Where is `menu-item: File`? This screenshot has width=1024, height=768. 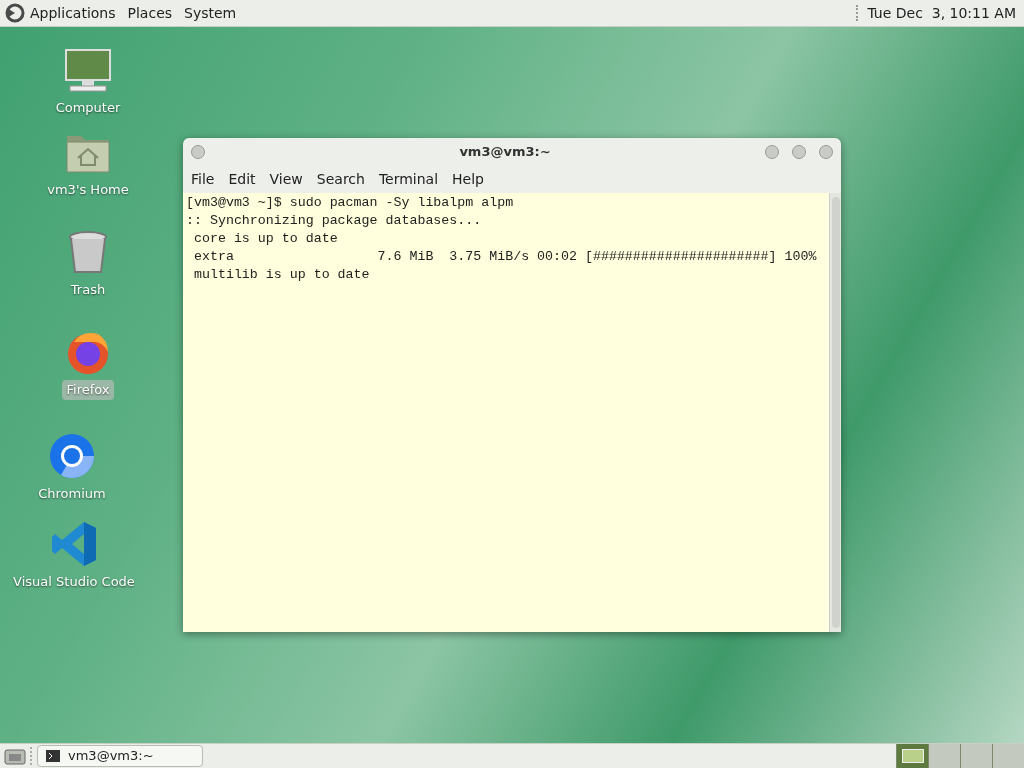
menu-item: File is located at coordinates (203, 179).